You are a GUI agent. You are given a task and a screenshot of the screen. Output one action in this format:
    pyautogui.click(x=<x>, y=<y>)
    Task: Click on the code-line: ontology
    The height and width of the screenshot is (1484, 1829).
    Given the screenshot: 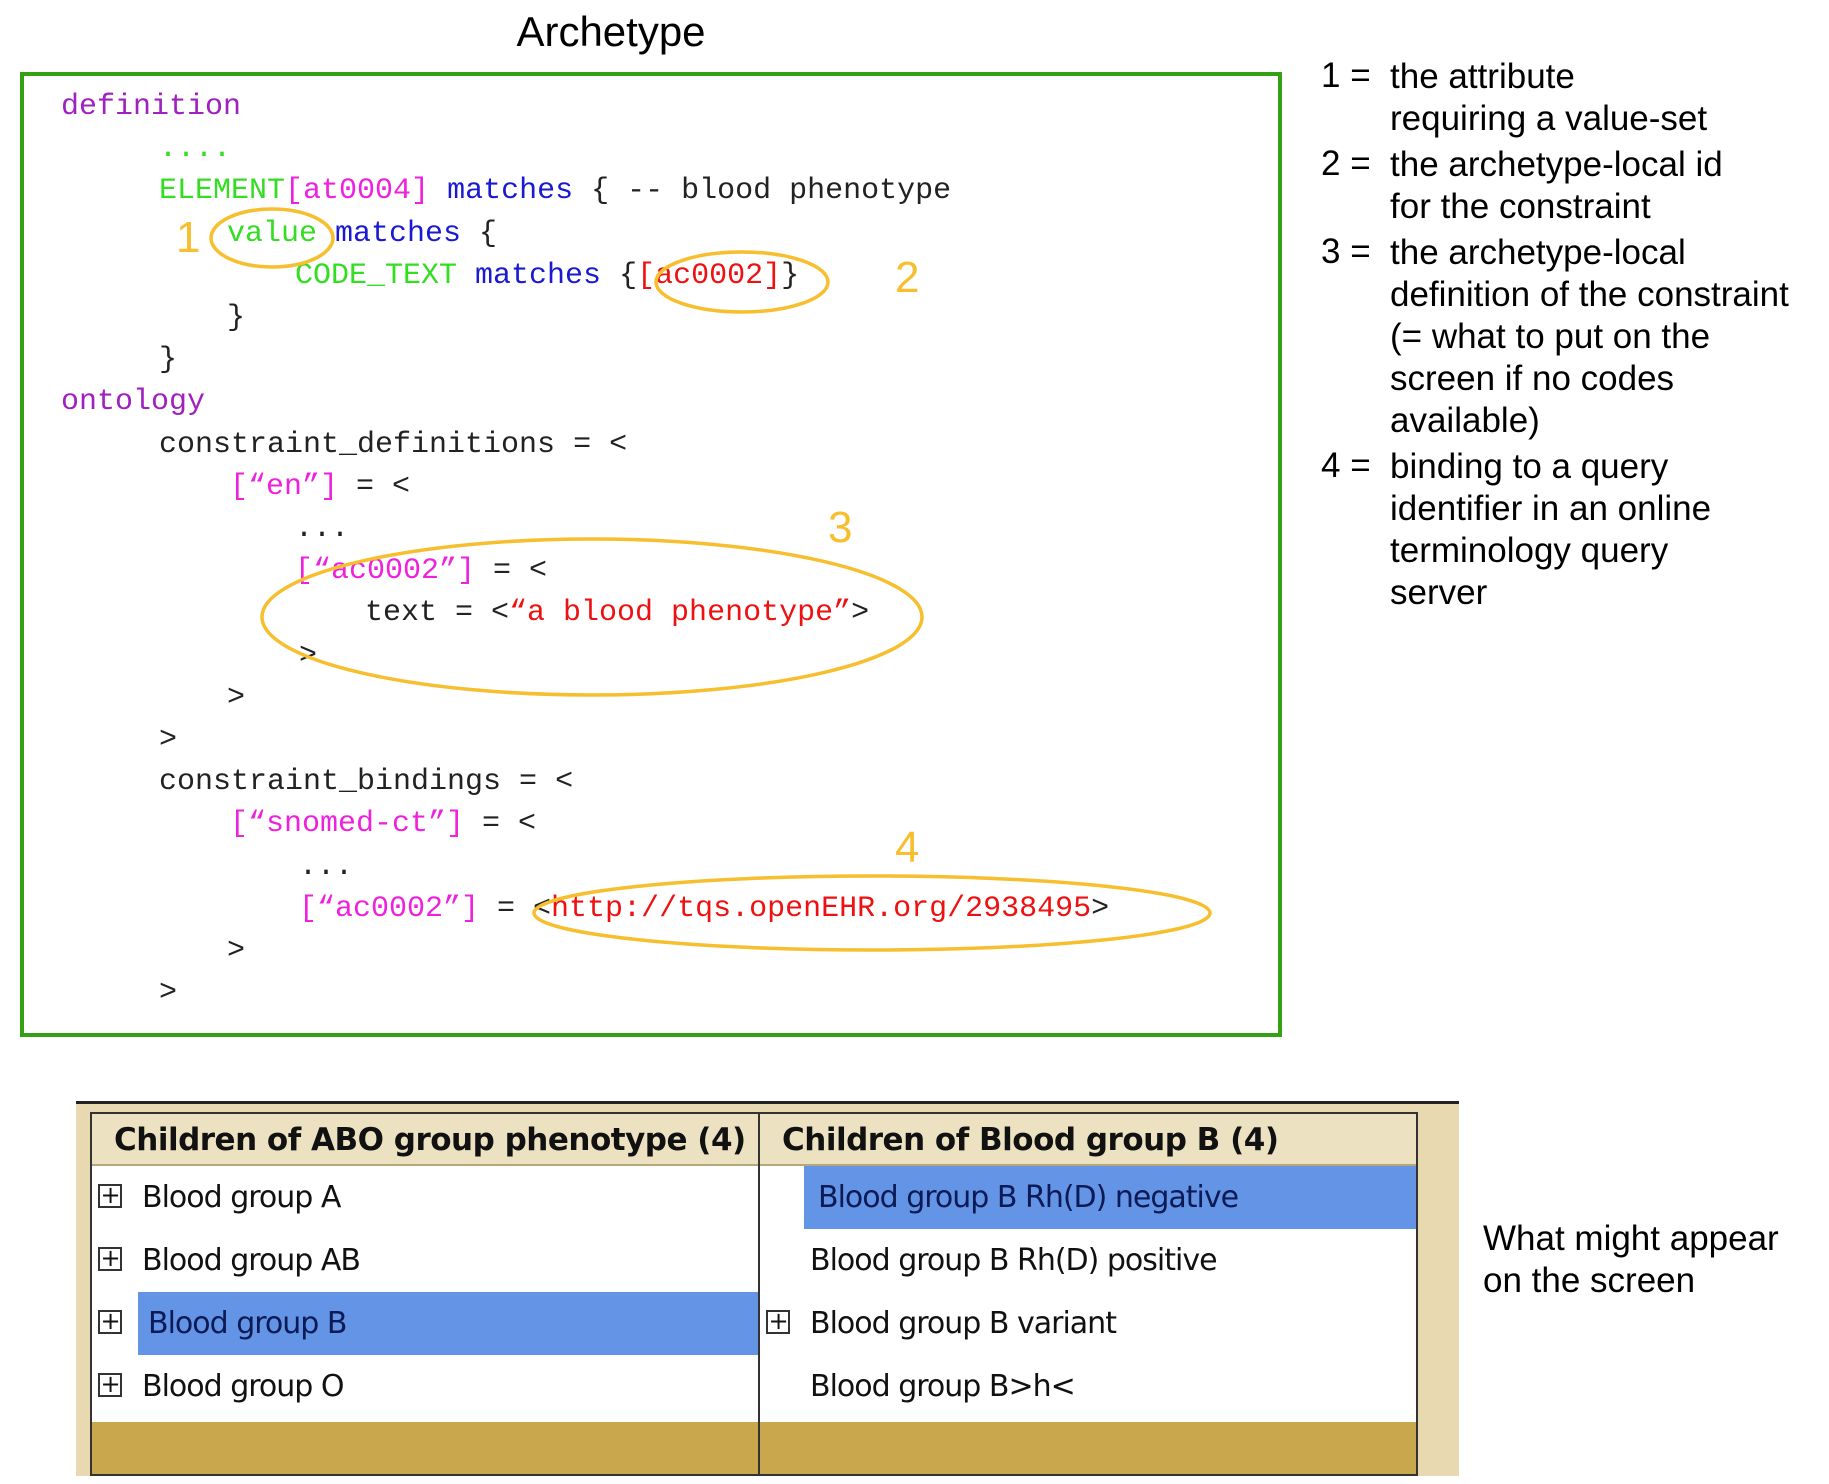 What is the action you would take?
    pyautogui.click(x=133, y=402)
    